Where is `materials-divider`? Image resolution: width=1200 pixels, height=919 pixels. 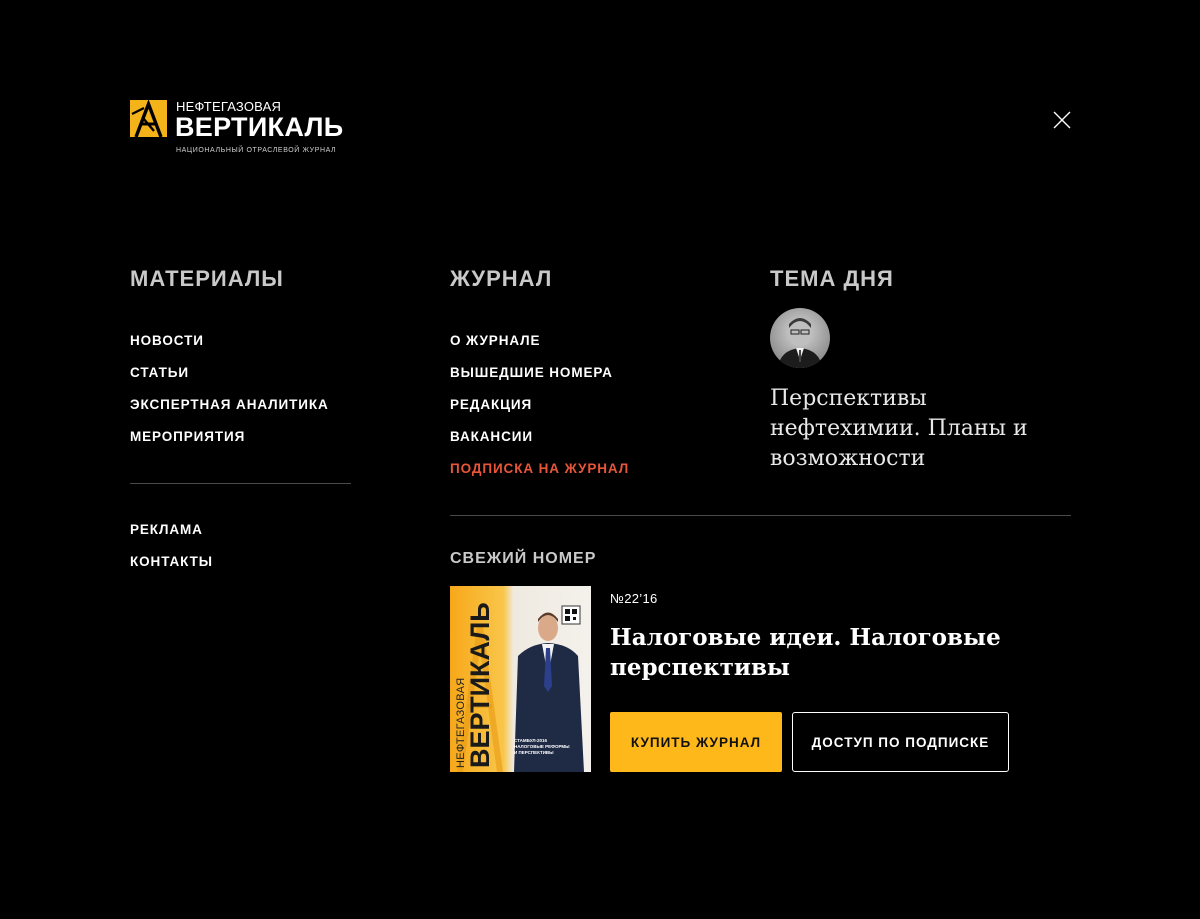
materials-divider is located at coordinates (240, 483).